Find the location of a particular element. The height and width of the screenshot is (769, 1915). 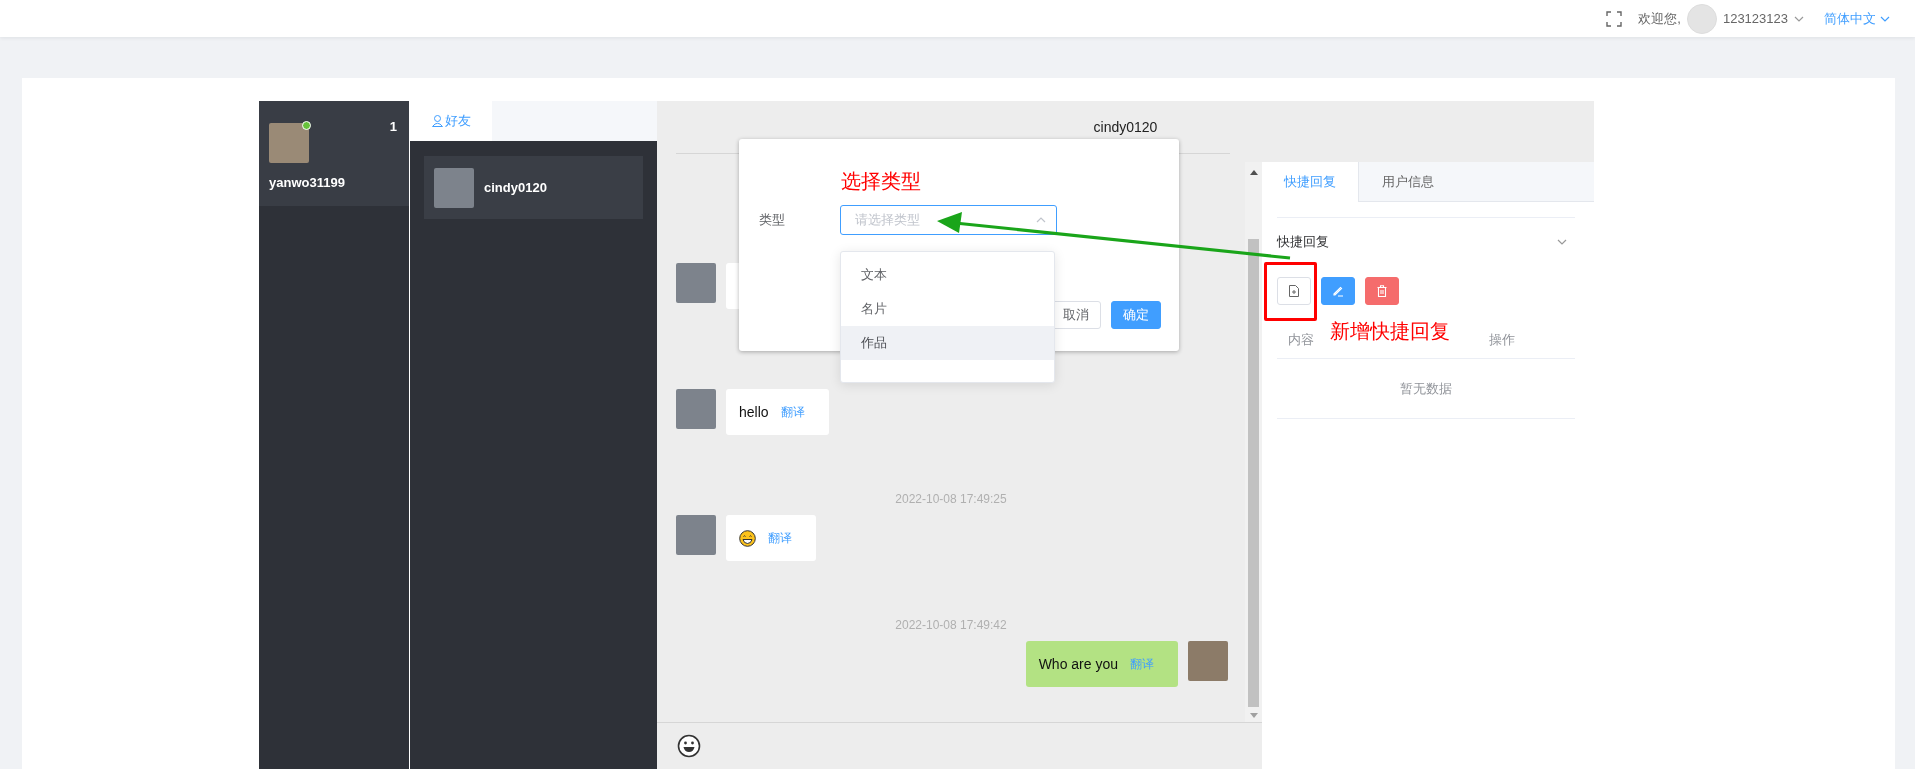

message-timestamp: 2022-10-08 17:49:42 is located at coordinates (951, 626).